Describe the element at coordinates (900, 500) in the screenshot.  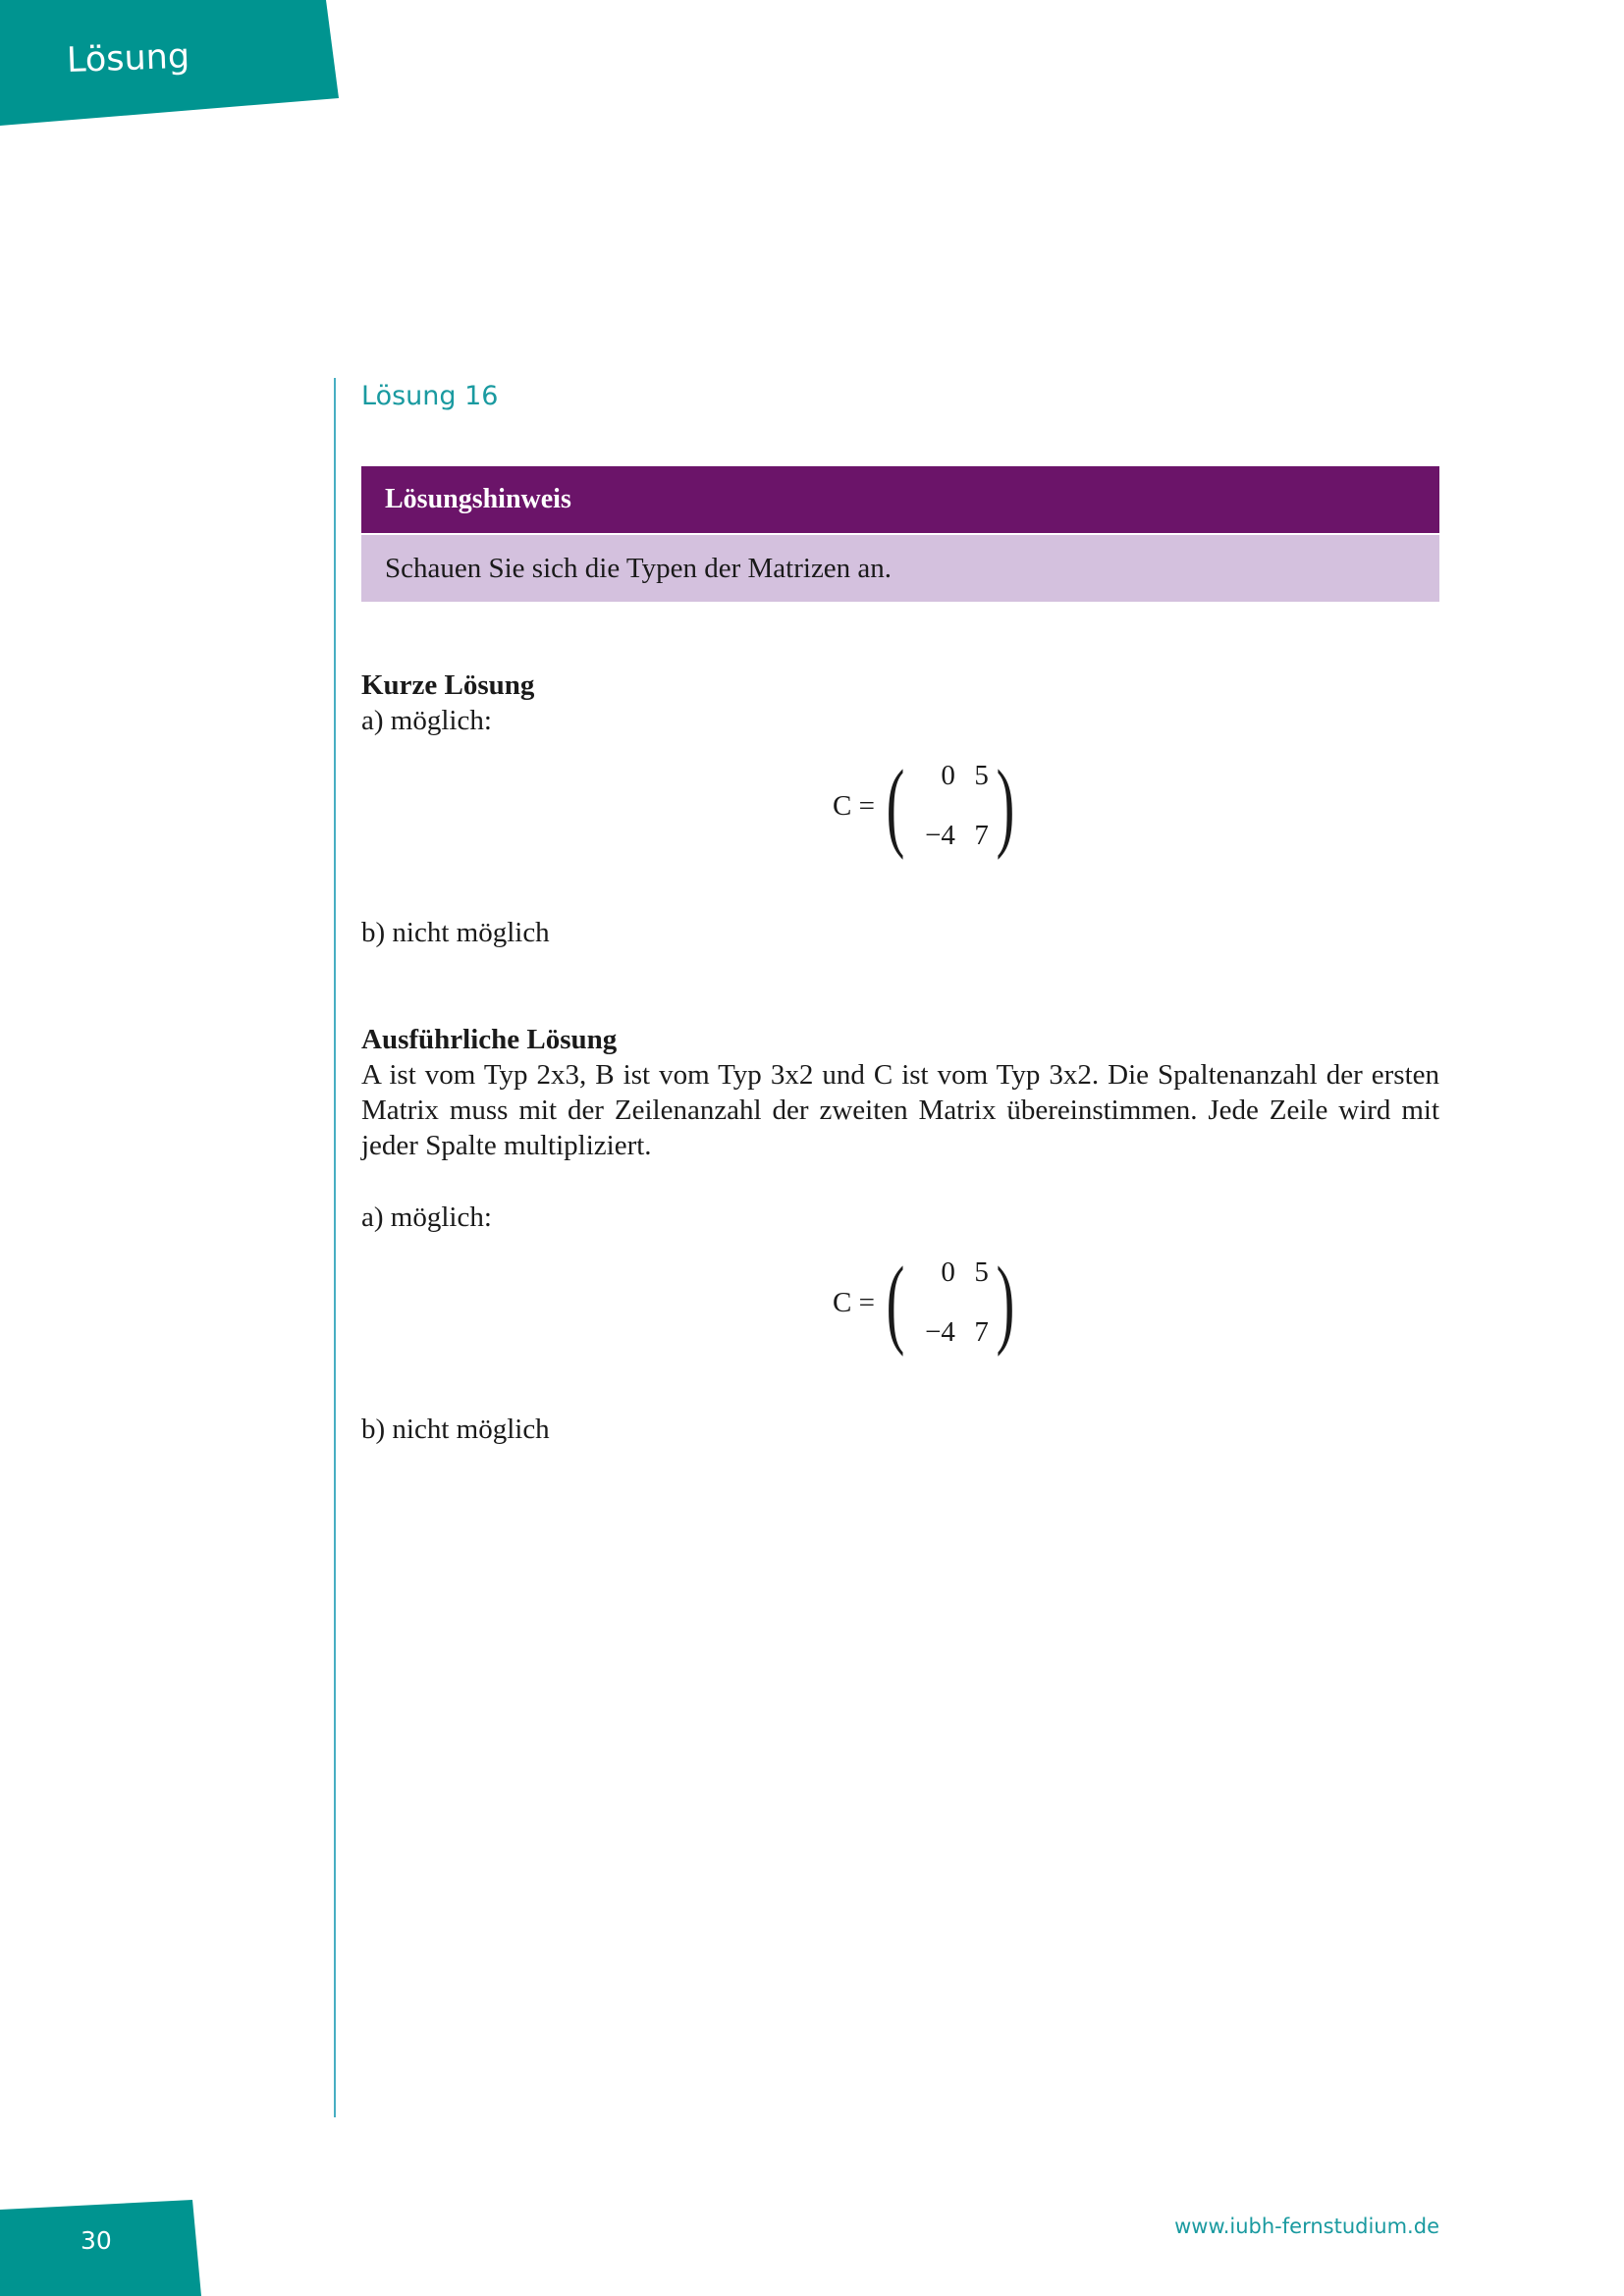
I see `hint-title: Lösungshinweis` at that location.